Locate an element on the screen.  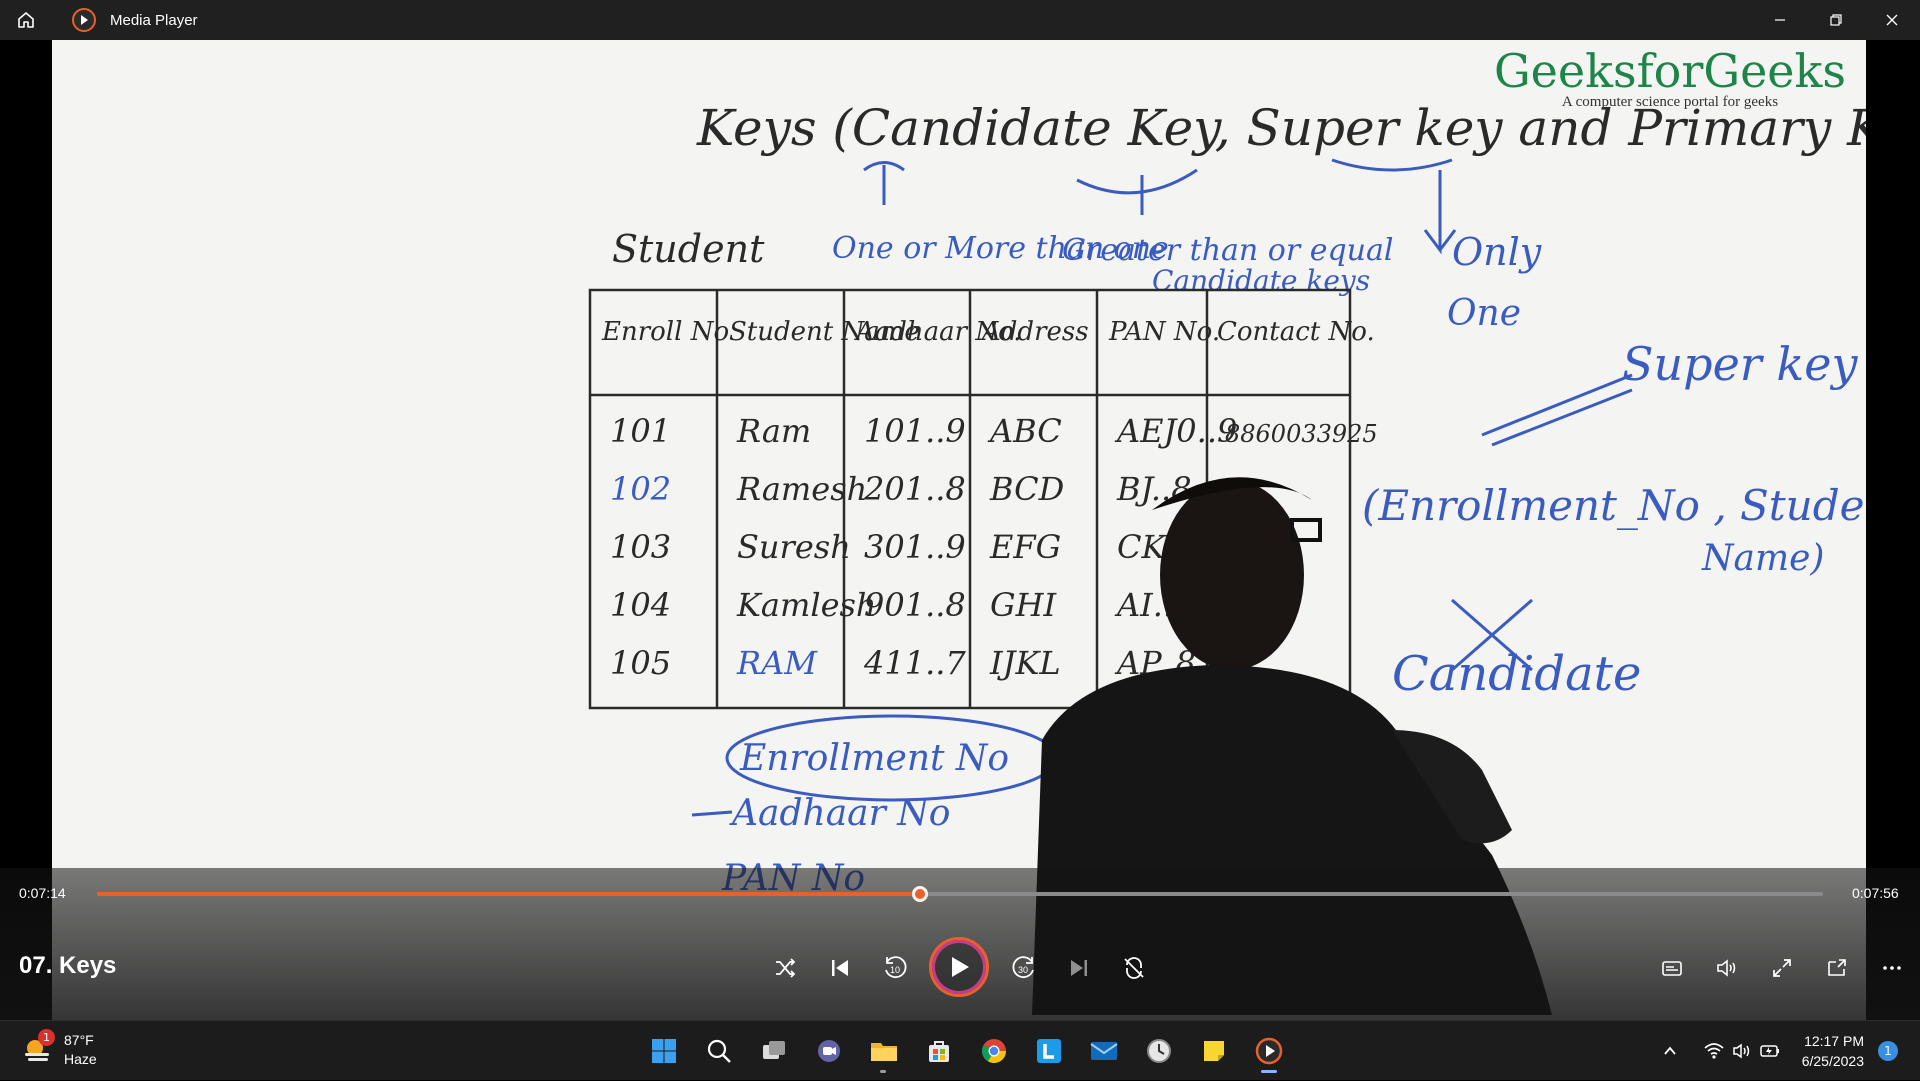
restore-button is located at coordinates (1836, 20).